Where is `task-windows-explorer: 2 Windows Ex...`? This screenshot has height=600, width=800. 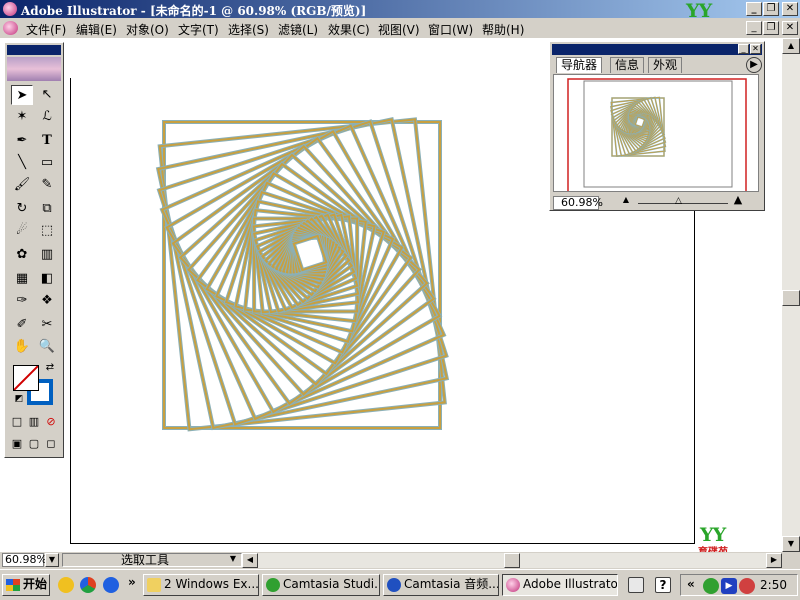
task-windows-explorer: 2 Windows Ex... is located at coordinates (201, 585).